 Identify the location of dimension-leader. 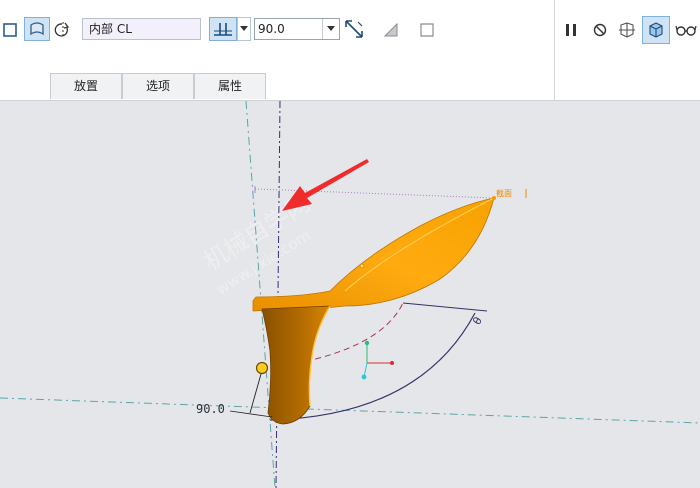
(251, 414).